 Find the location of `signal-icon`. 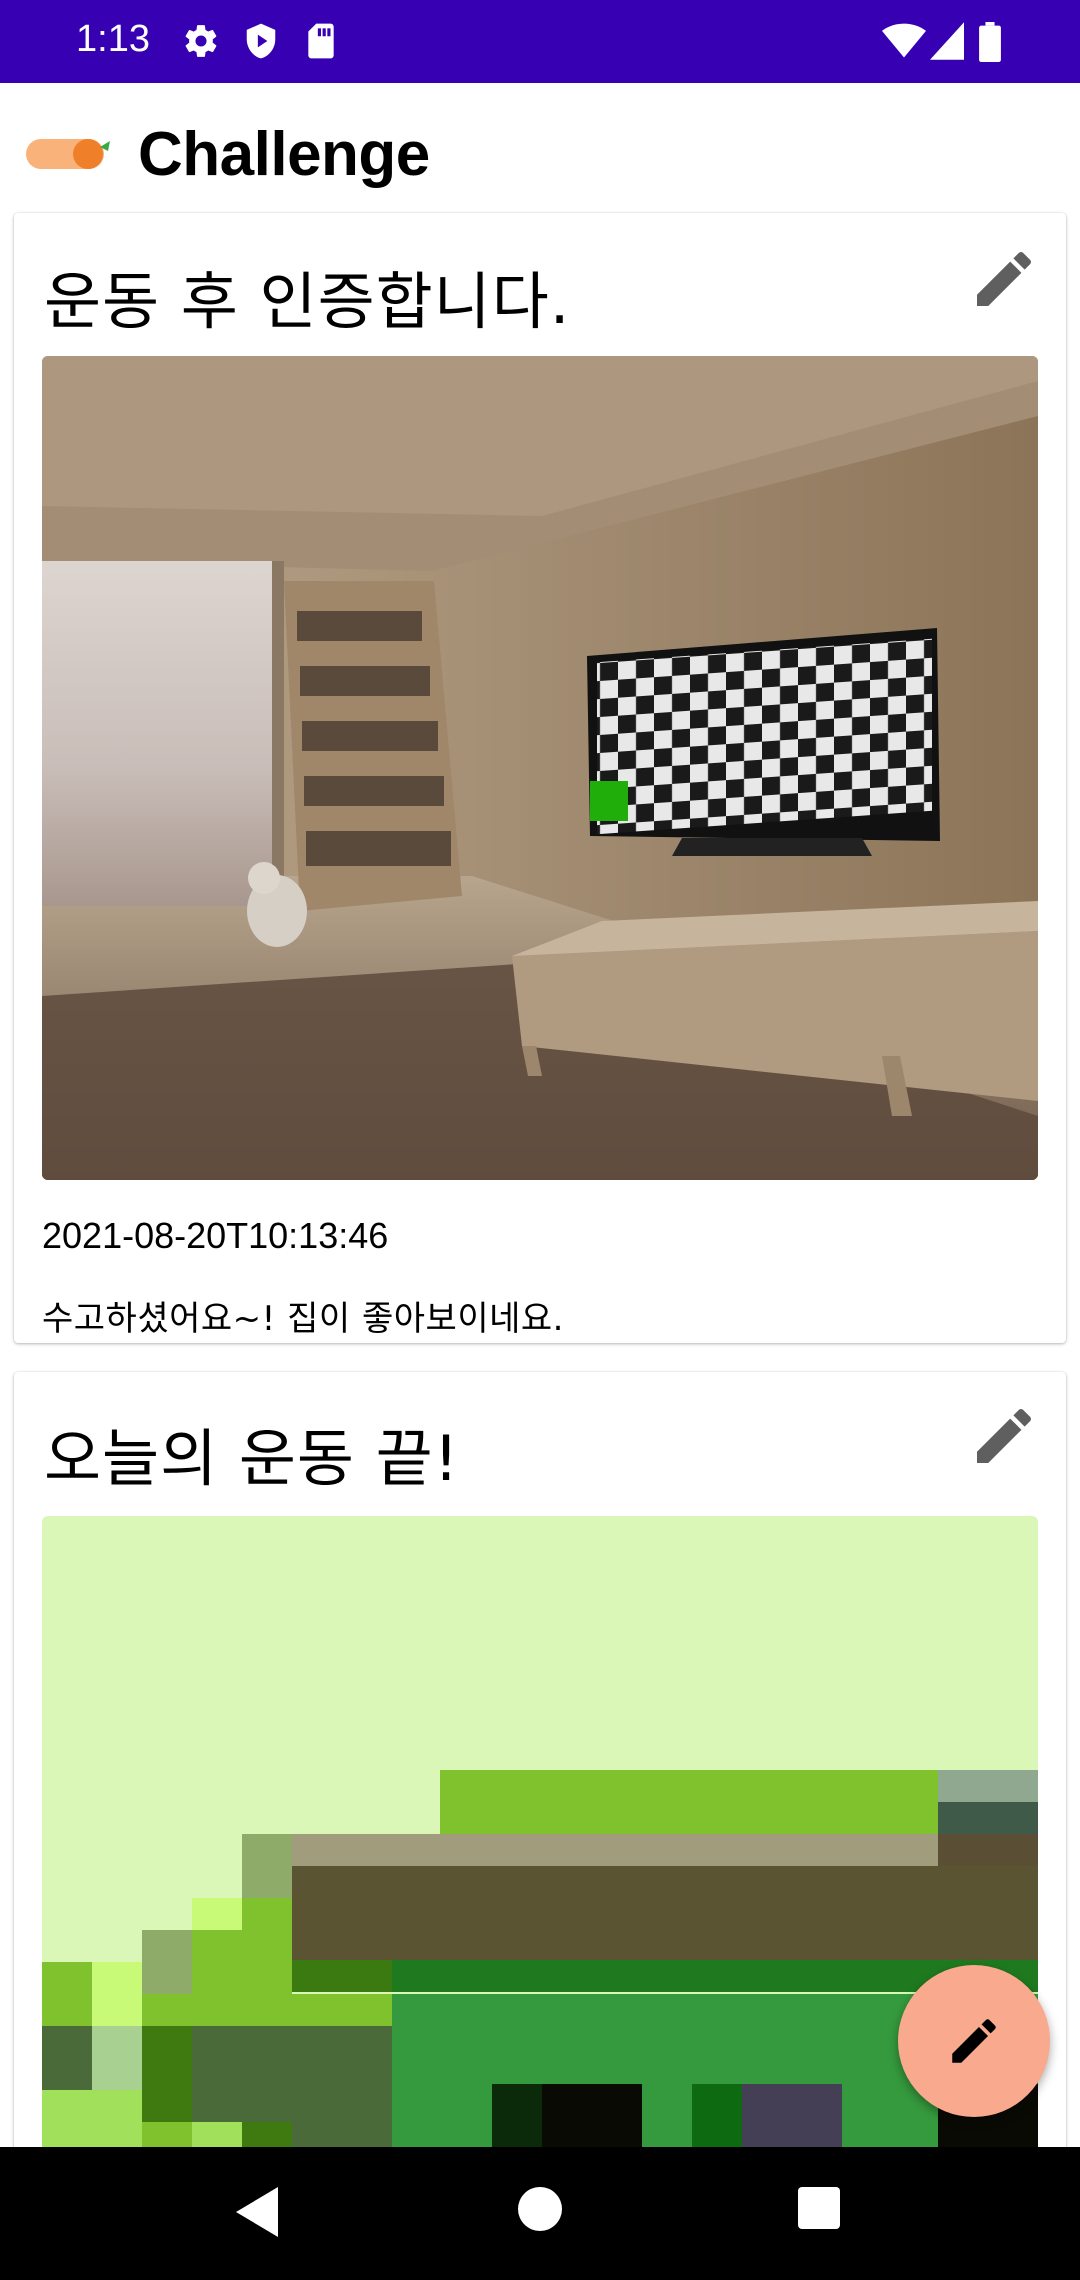

signal-icon is located at coordinates (947, 41).